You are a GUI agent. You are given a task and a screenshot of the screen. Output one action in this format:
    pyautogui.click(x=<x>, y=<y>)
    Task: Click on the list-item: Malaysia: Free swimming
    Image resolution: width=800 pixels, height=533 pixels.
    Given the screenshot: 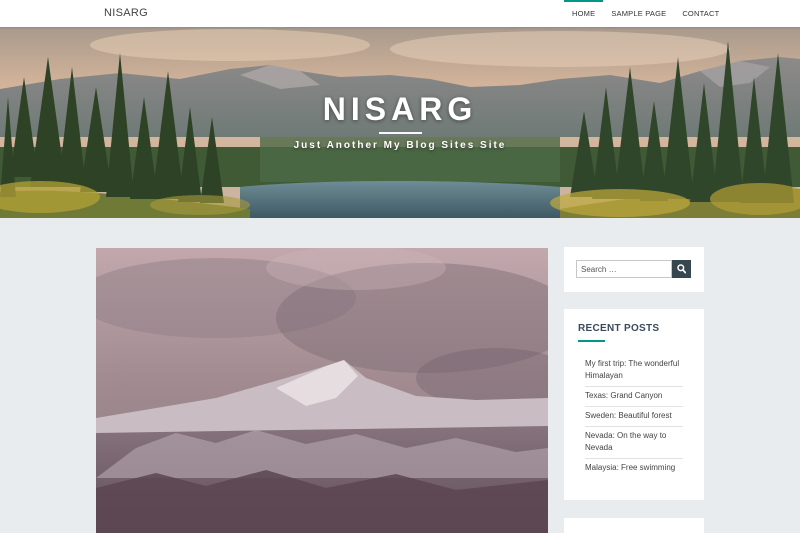 What is the action you would take?
    pyautogui.click(x=634, y=468)
    